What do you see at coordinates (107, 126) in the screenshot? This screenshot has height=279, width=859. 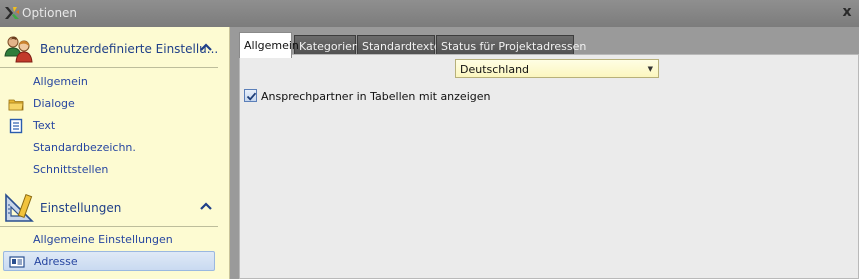 I see `nav-item-text: Text` at bounding box center [107, 126].